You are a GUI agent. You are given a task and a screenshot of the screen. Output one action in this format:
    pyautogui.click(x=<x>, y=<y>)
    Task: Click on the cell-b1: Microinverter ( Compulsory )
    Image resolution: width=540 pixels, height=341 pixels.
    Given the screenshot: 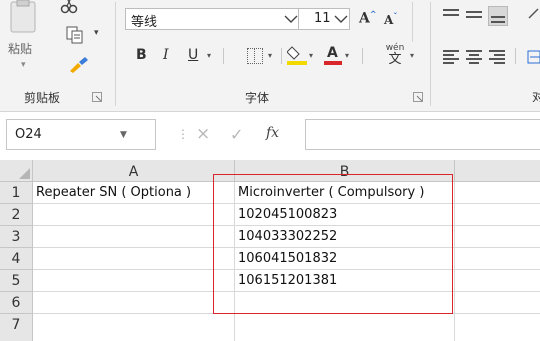 What is the action you would take?
    pyautogui.click(x=345, y=193)
    